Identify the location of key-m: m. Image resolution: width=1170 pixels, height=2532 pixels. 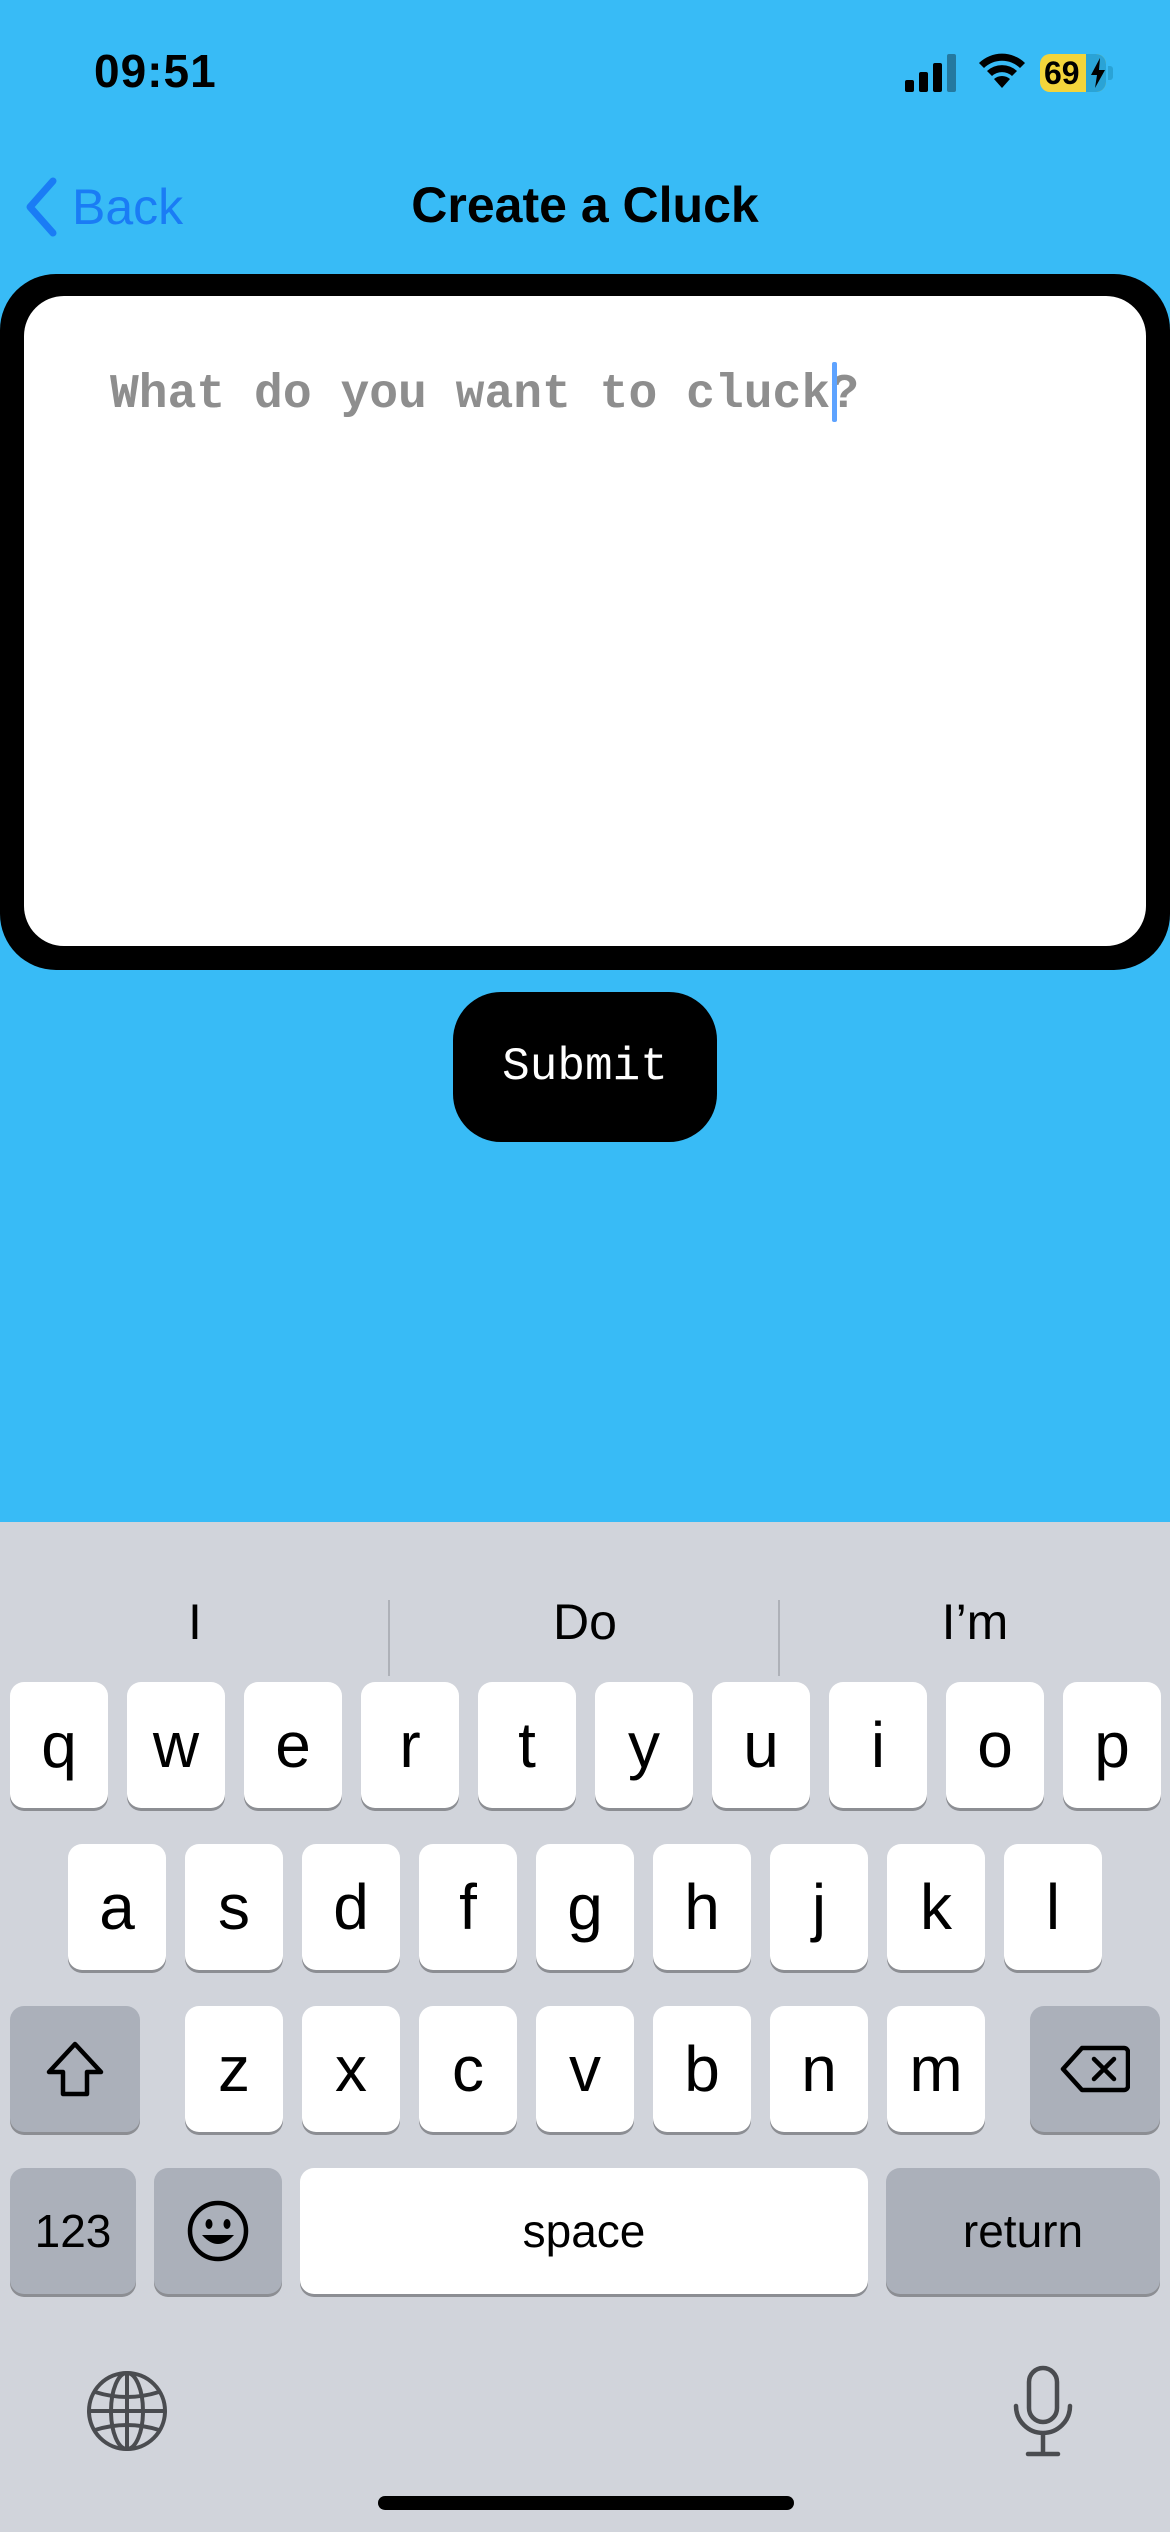
(936, 2069).